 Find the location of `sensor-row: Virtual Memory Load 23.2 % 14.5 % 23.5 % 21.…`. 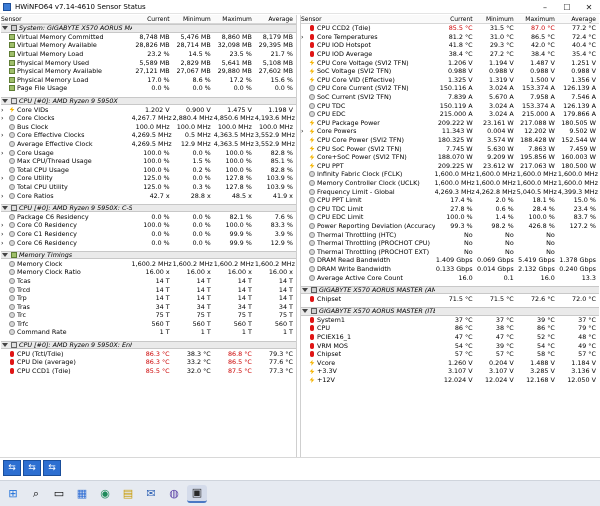

sensor-row: Virtual Memory Load 23.2 % 14.5 % 23.5 % 21.… is located at coordinates (148, 54).